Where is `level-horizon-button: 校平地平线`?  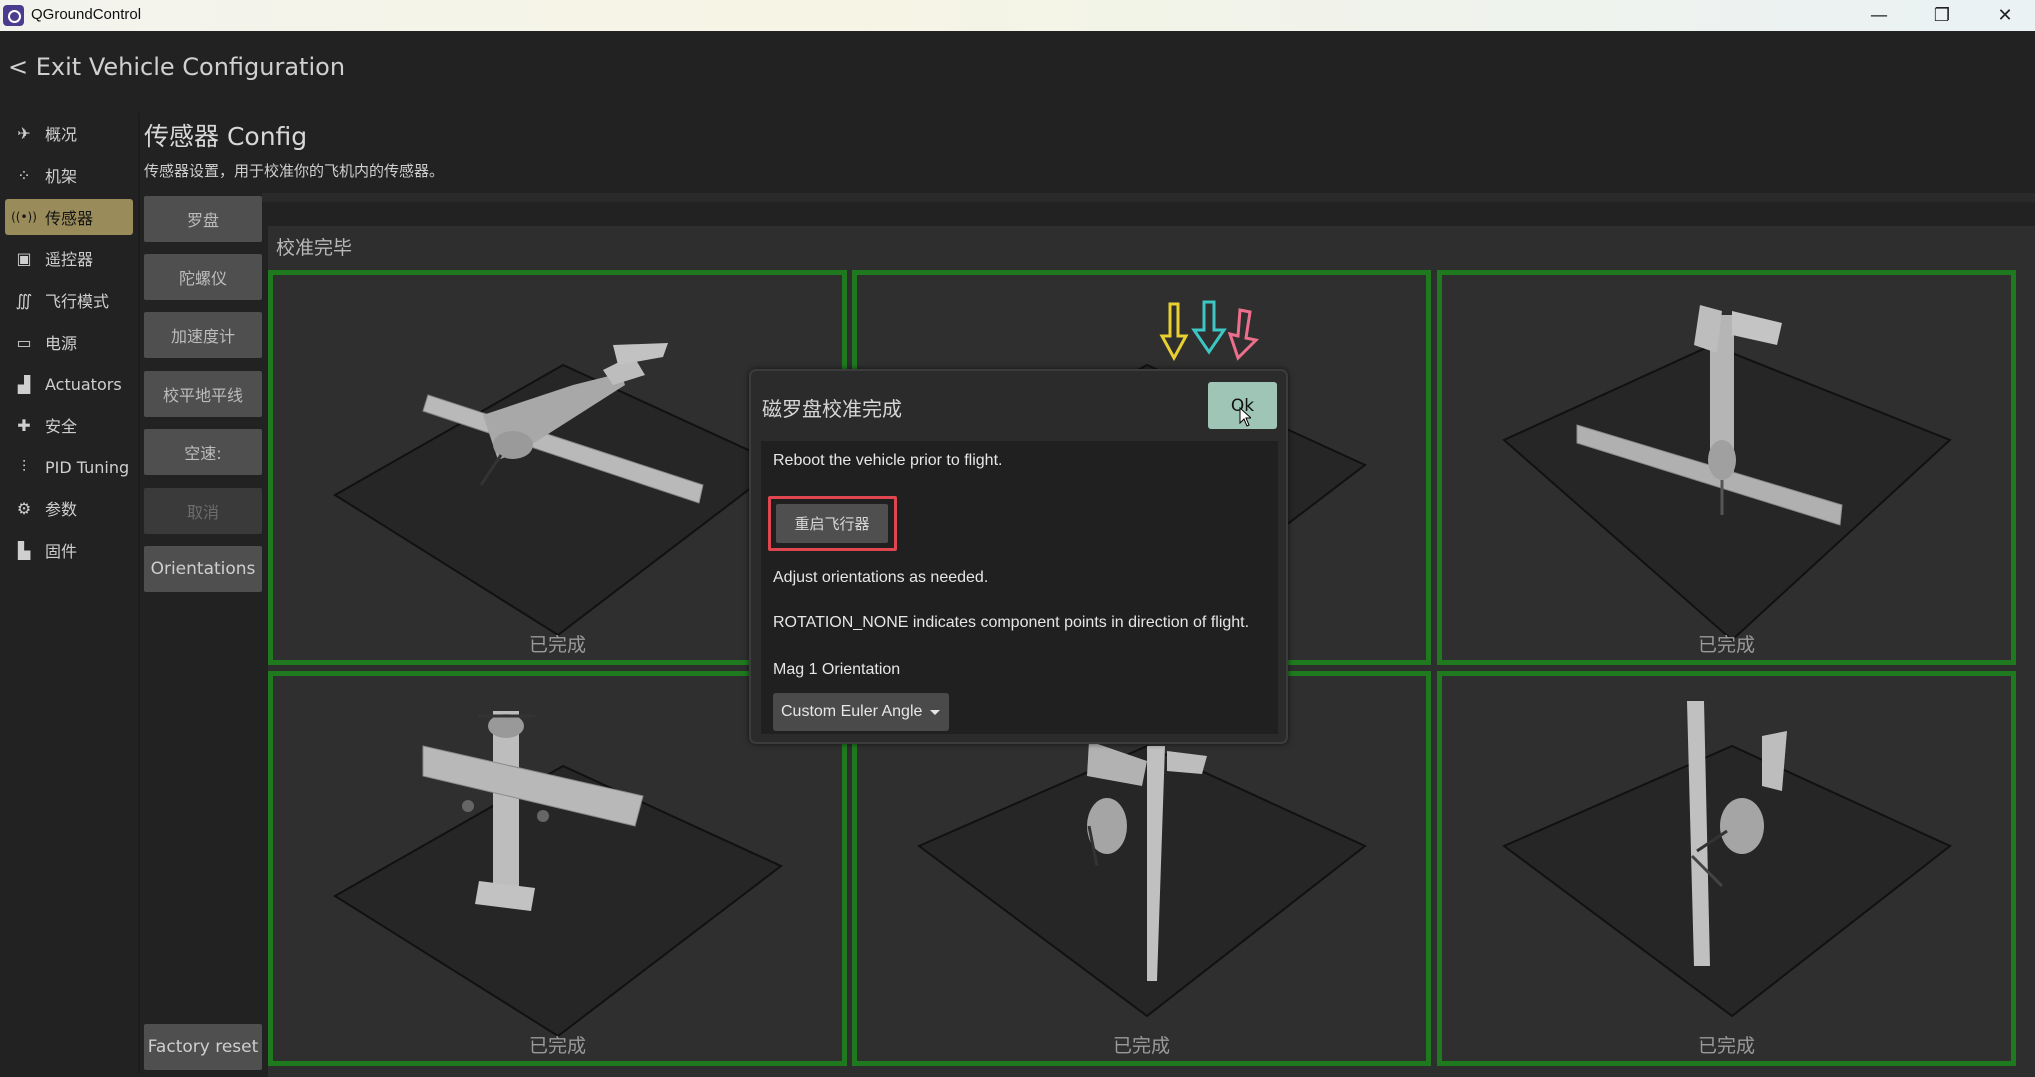
level-horizon-button: 校平地平线 is located at coordinates (203, 394).